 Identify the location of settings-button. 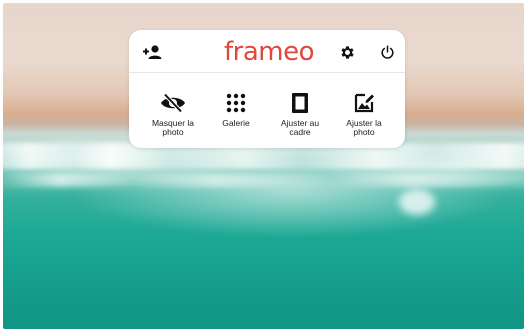
(347, 52).